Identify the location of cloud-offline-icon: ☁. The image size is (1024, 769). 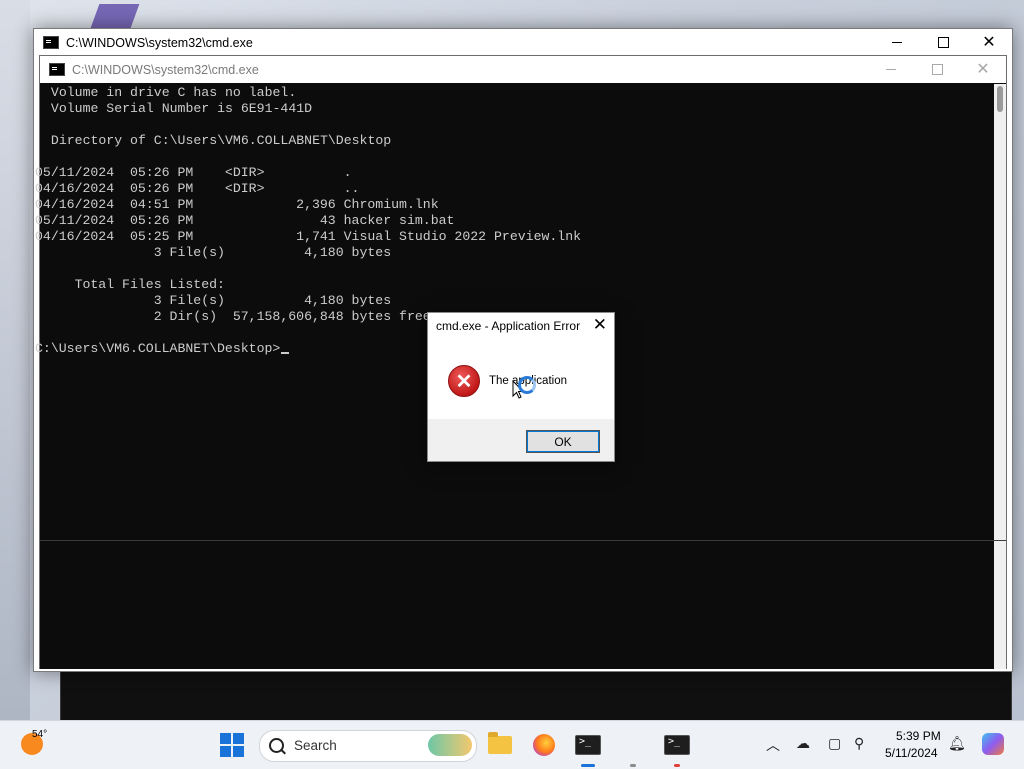
(803, 743).